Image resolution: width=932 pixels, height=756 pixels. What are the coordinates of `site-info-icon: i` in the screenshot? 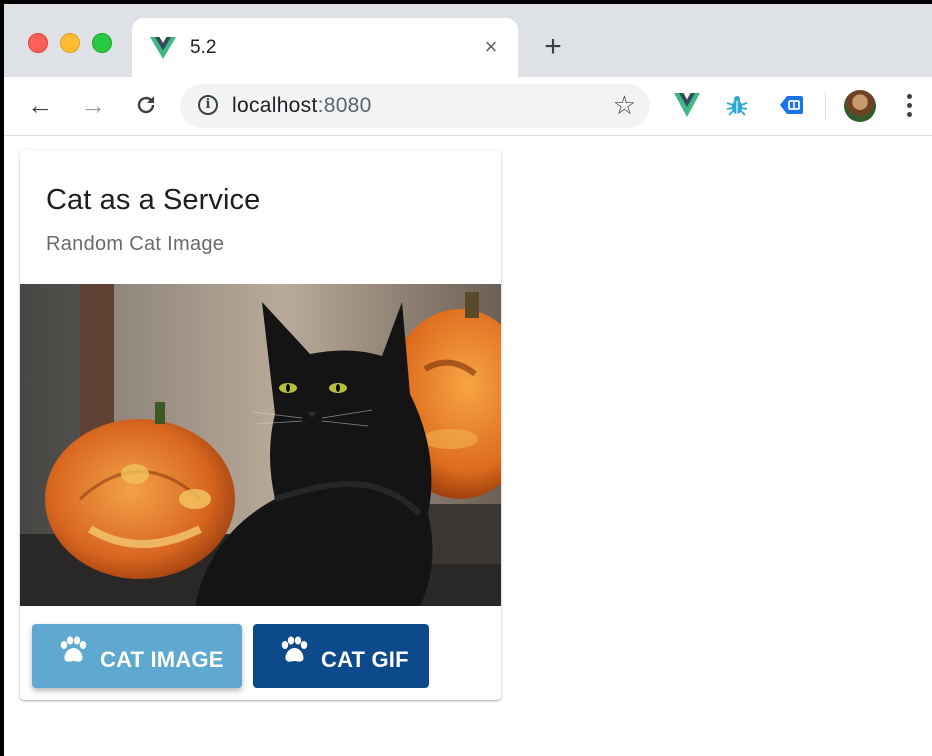 It's located at (208, 105).